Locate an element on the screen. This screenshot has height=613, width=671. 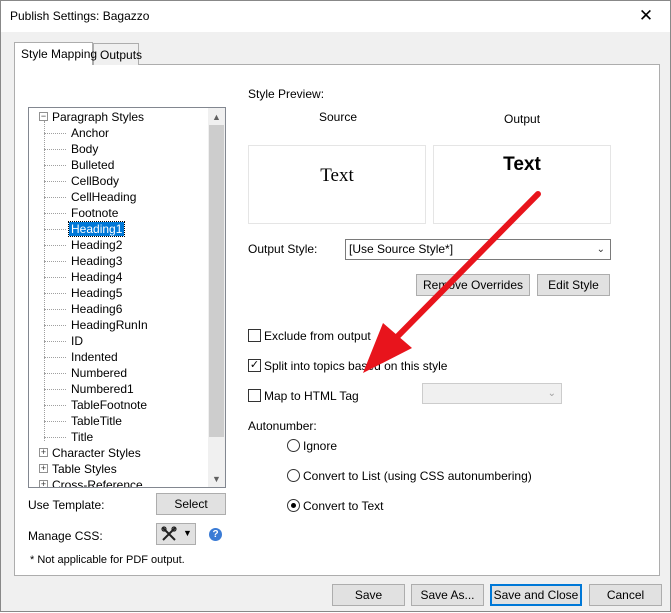
tab-style-mapping: Style Mapping is located at coordinates (55, 53).